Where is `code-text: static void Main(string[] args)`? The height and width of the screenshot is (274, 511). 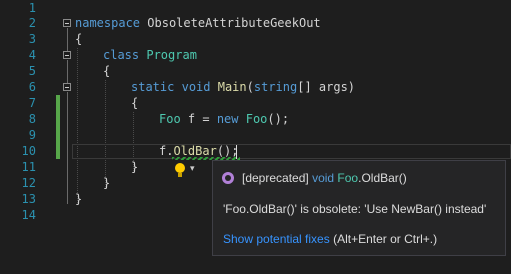 code-text: static void Main(string[] args) is located at coordinates (243, 87).